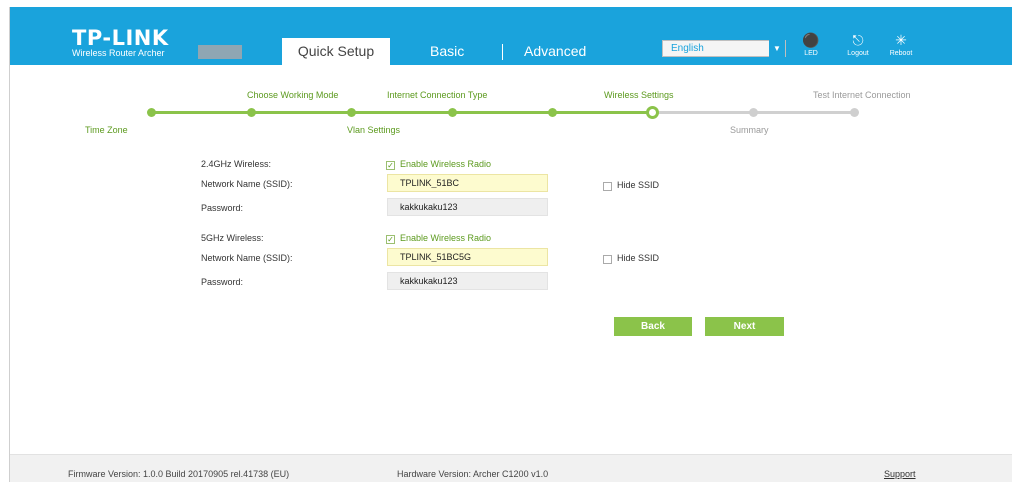 The image size is (1012, 482). What do you see at coordinates (901, 40) in the screenshot?
I see `reboot-icon: ✳` at bounding box center [901, 40].